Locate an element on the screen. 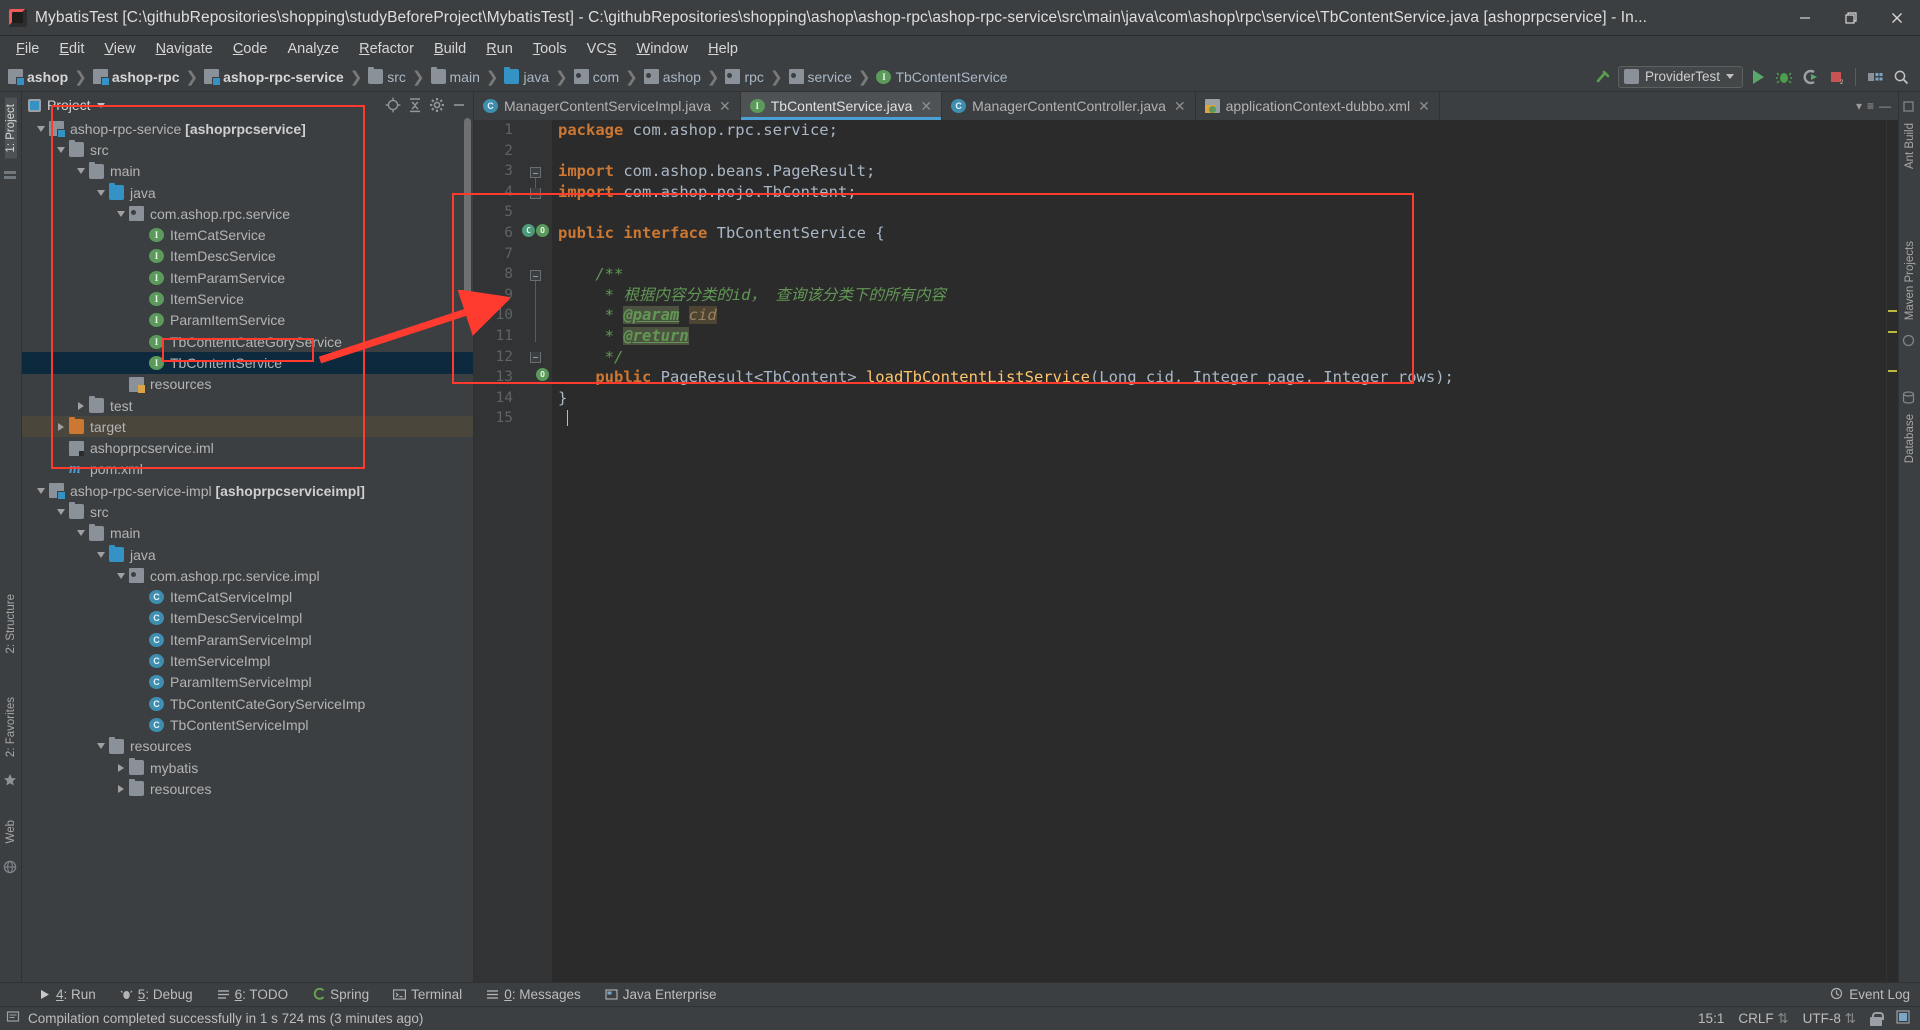 This screenshot has height=1030, width=1920. tree-node-tbcontentservice: I TbContentService is located at coordinates (247, 363).